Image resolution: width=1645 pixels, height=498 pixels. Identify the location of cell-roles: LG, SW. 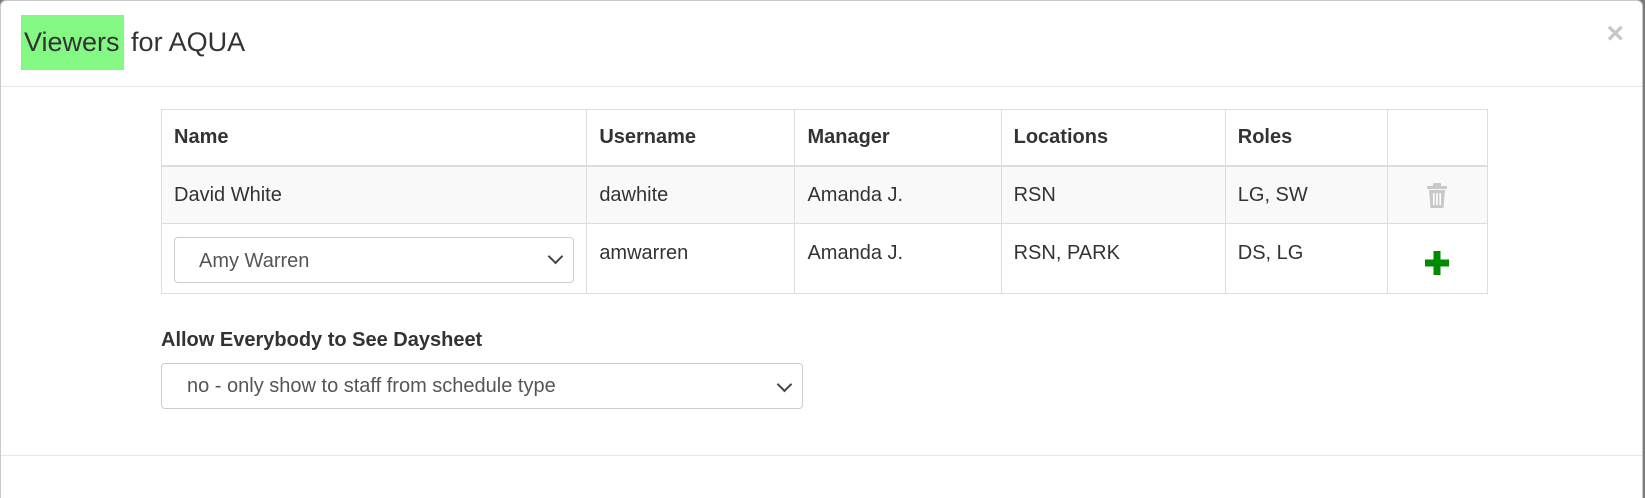
(1306, 194).